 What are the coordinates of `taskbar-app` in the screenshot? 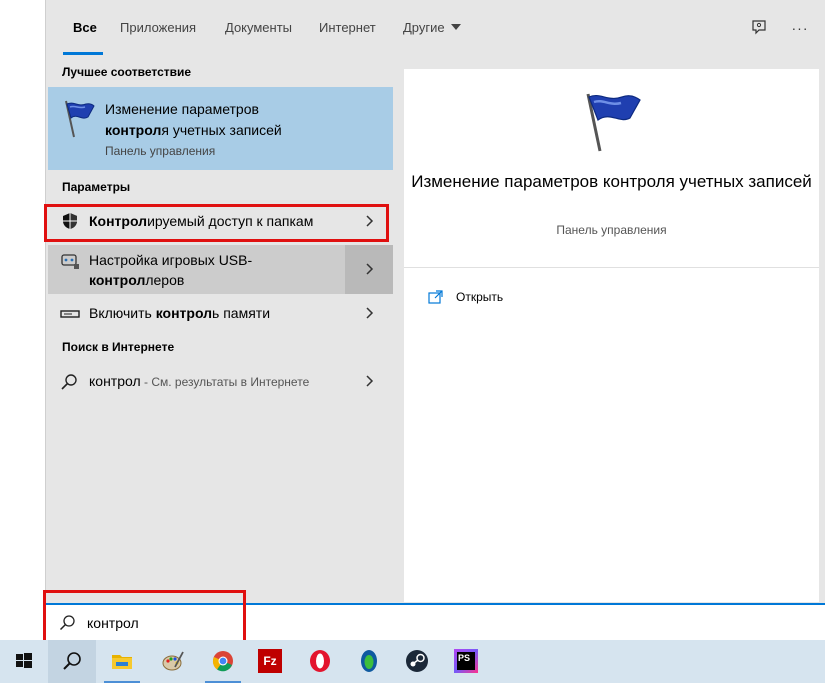 It's located at (369, 661).